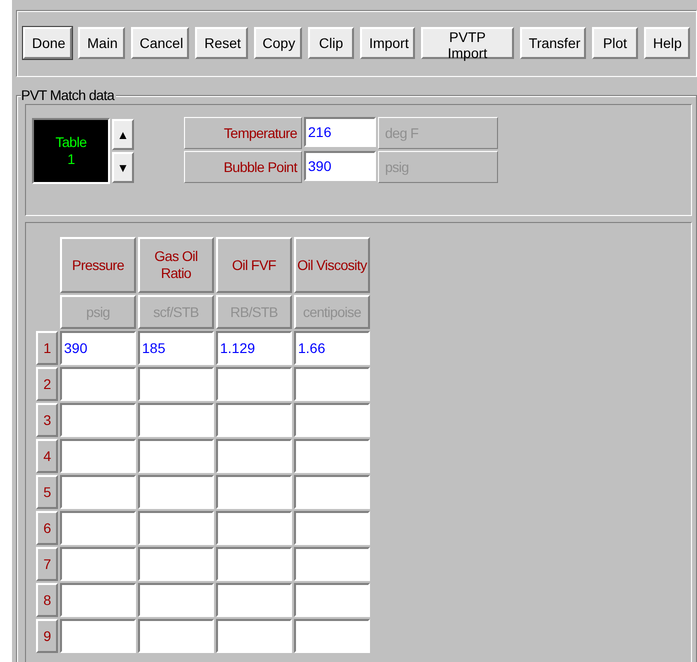 Image resolution: width=697 pixels, height=662 pixels. What do you see at coordinates (340, 166) in the screenshot?
I see `input-field: 390` at bounding box center [340, 166].